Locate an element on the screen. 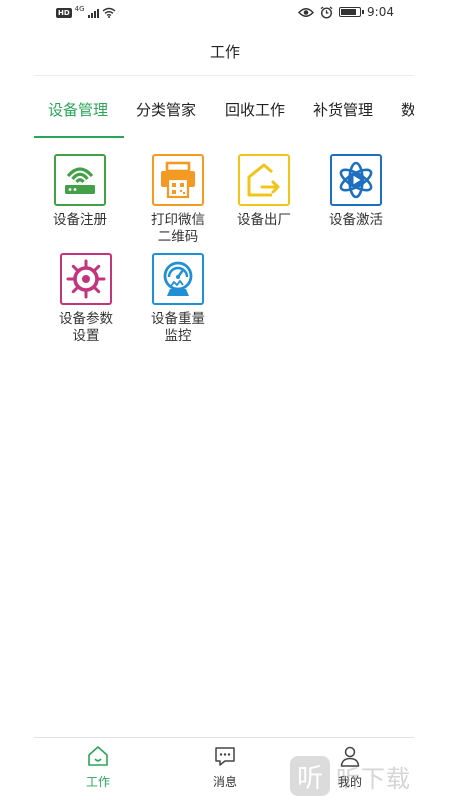 The height and width of the screenshot is (800, 450). watermark-logo: 听 is located at coordinates (310, 776).